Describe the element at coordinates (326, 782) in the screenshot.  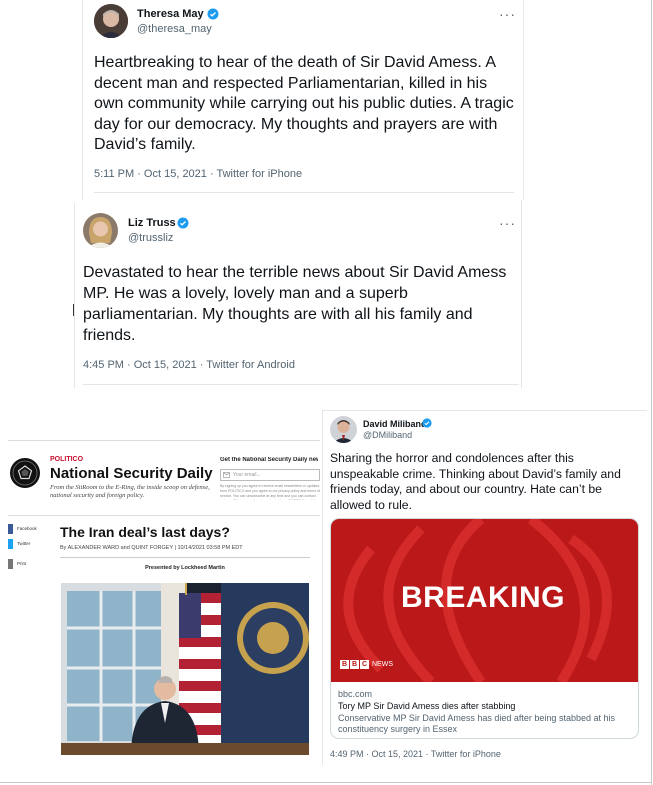
I see `window-border-bottom` at that location.